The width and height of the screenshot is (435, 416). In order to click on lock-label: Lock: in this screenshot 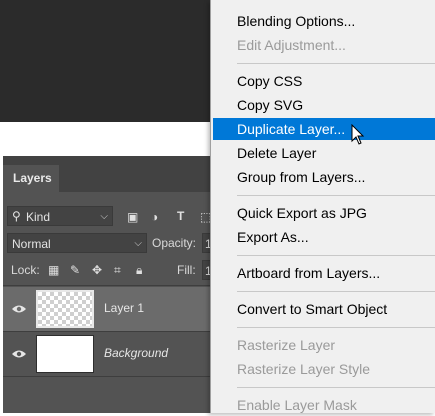, I will do `click(25, 270)`.